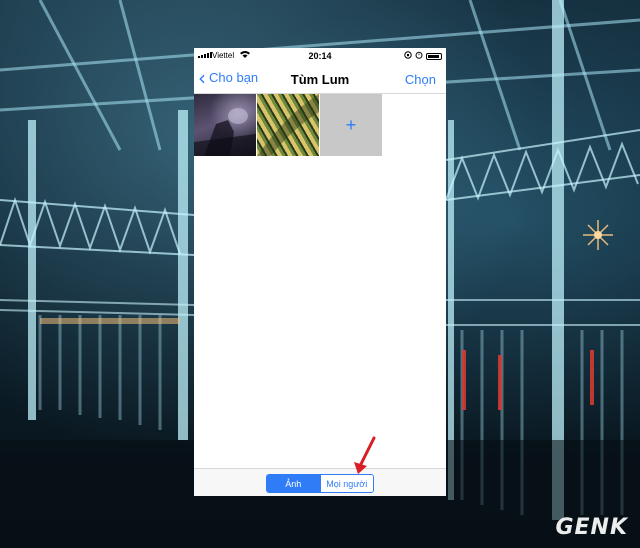  What do you see at coordinates (320, 79) in the screenshot?
I see `navigation-bar: ‹ Cho bạn Tùm Lum Chọn` at bounding box center [320, 79].